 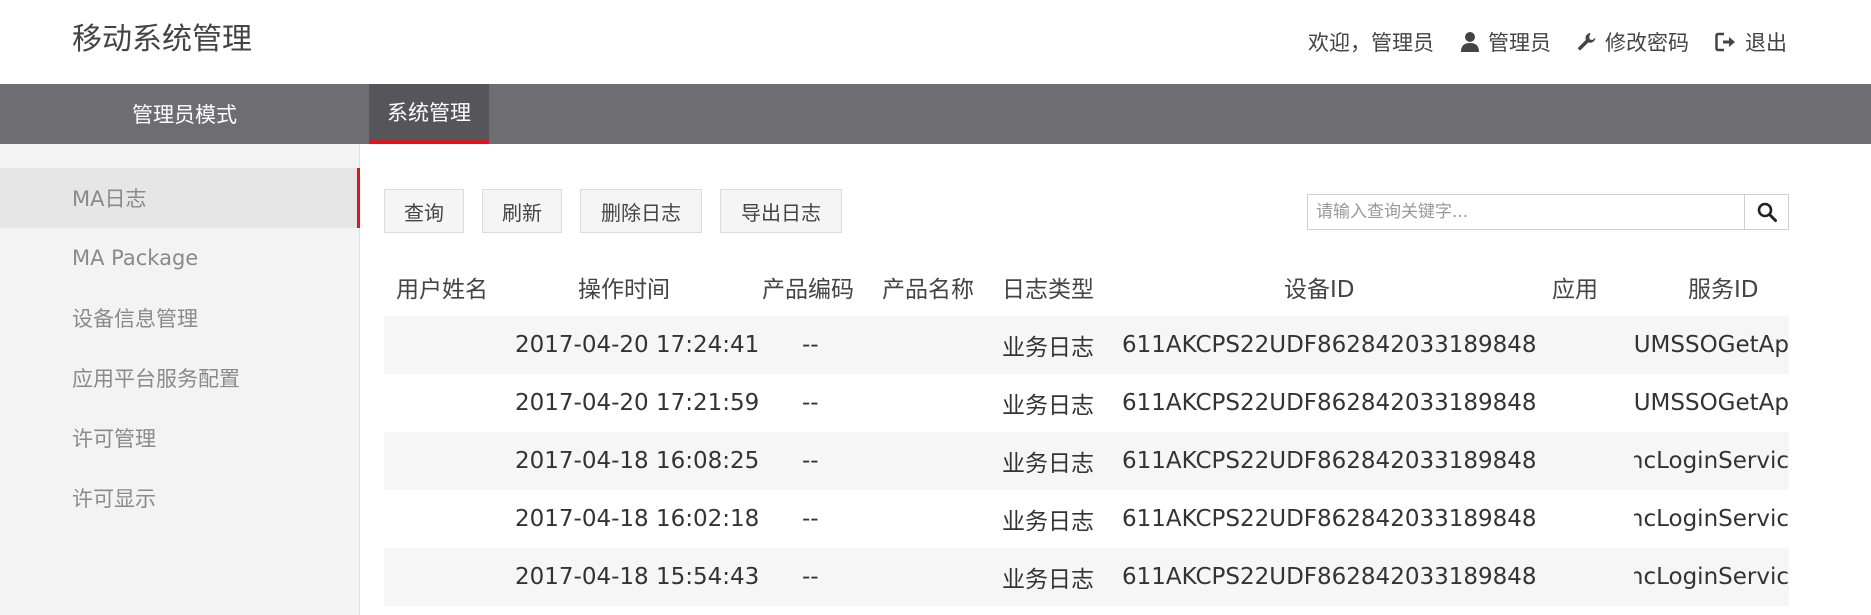 I want to click on header-user-menu: 欢迎，管理员 管理员 修改密码 退出, so click(x=1547, y=42).